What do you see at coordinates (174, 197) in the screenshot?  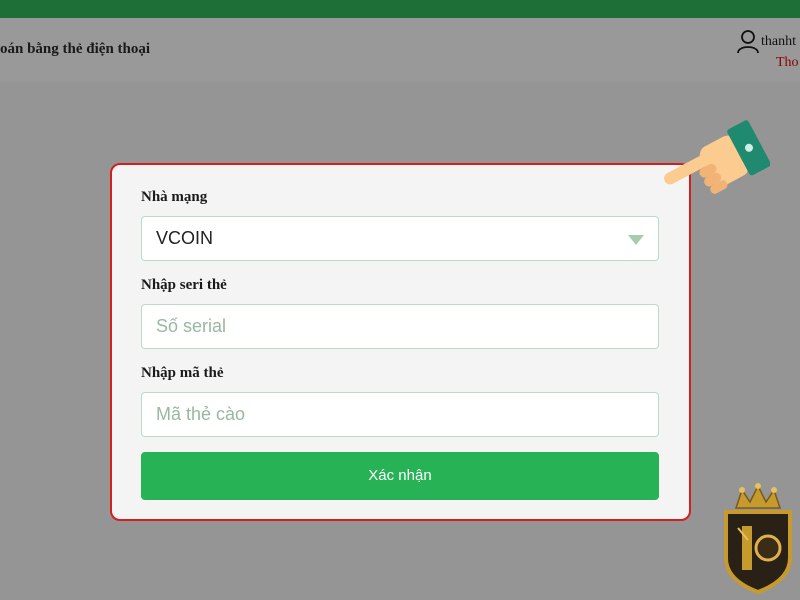 I see `network-label: Nhà mạng` at bounding box center [174, 197].